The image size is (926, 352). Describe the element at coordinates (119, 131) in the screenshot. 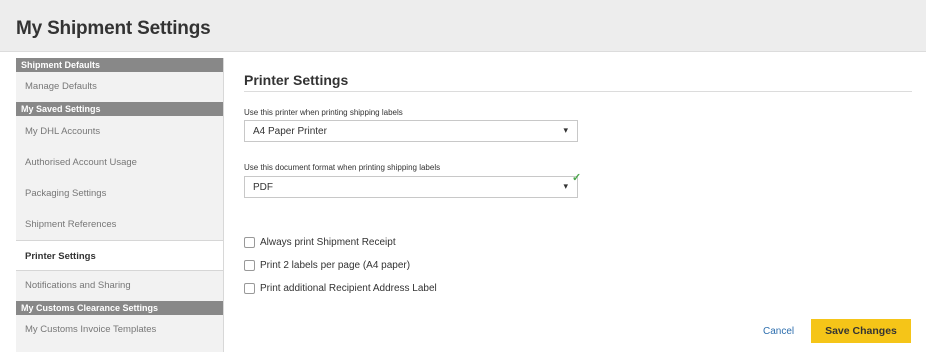

I see `sidebar-item-dhl-accounts: My DHL Accounts` at that location.